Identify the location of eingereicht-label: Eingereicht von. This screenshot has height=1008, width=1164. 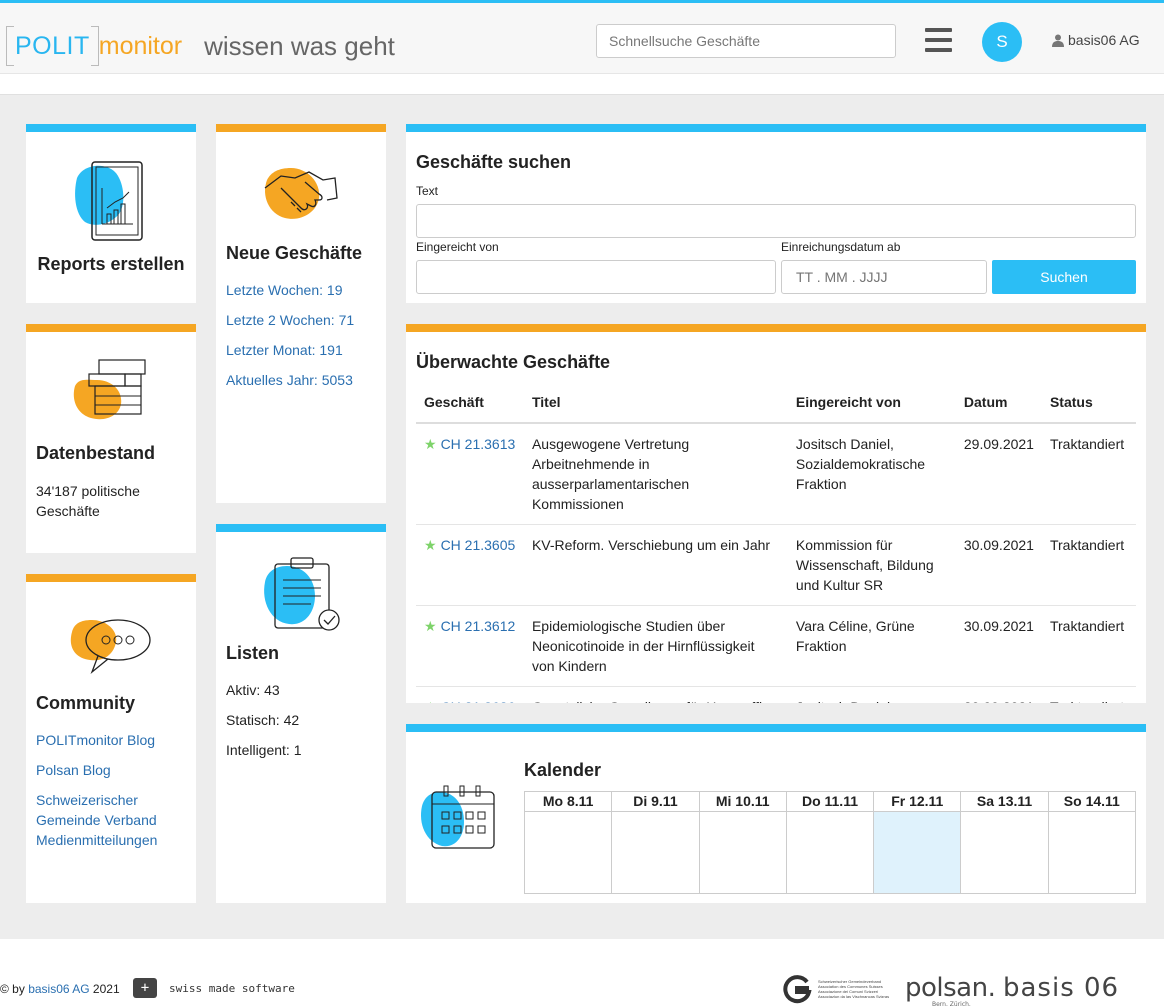
(457, 247).